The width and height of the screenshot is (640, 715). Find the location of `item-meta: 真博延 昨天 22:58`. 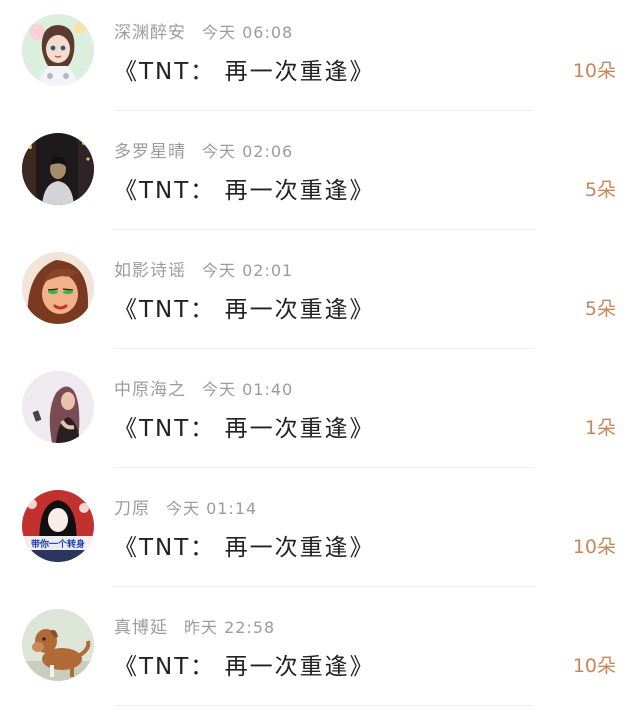

item-meta: 真博延 昨天 22:58 is located at coordinates (194, 625).